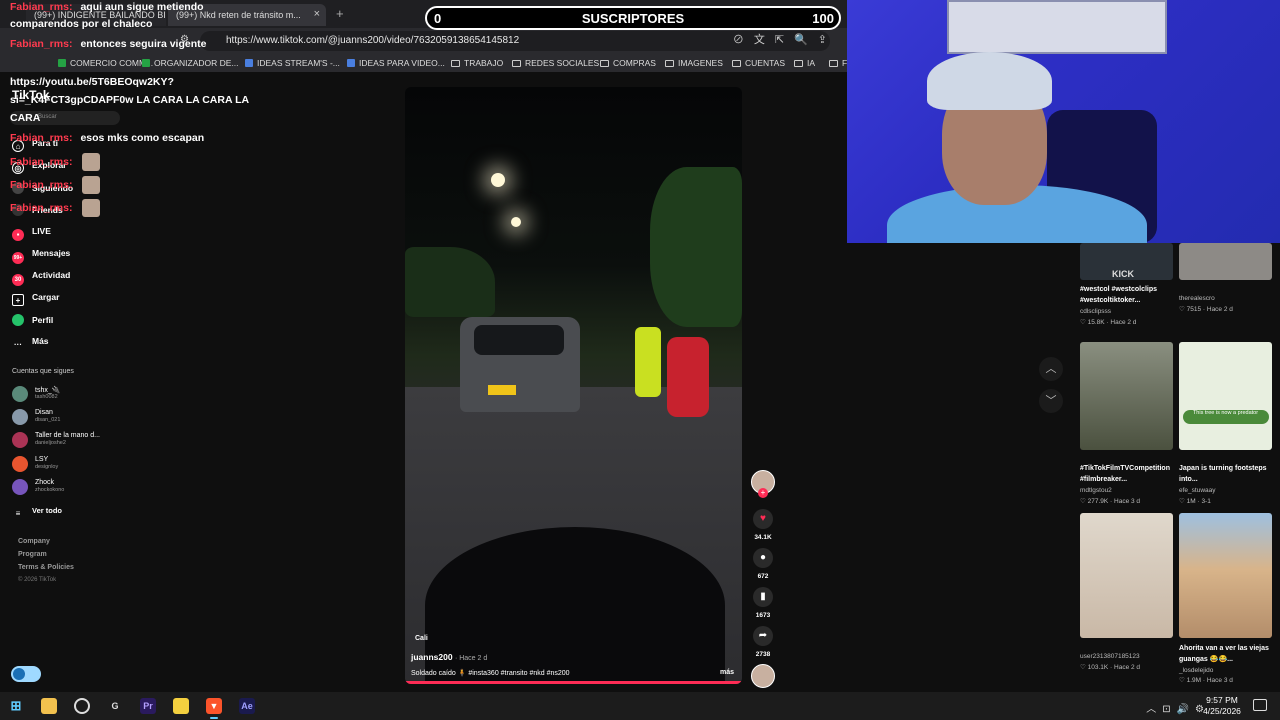 The image size is (1280, 720). I want to click on save-count: 1673, so click(763, 615).